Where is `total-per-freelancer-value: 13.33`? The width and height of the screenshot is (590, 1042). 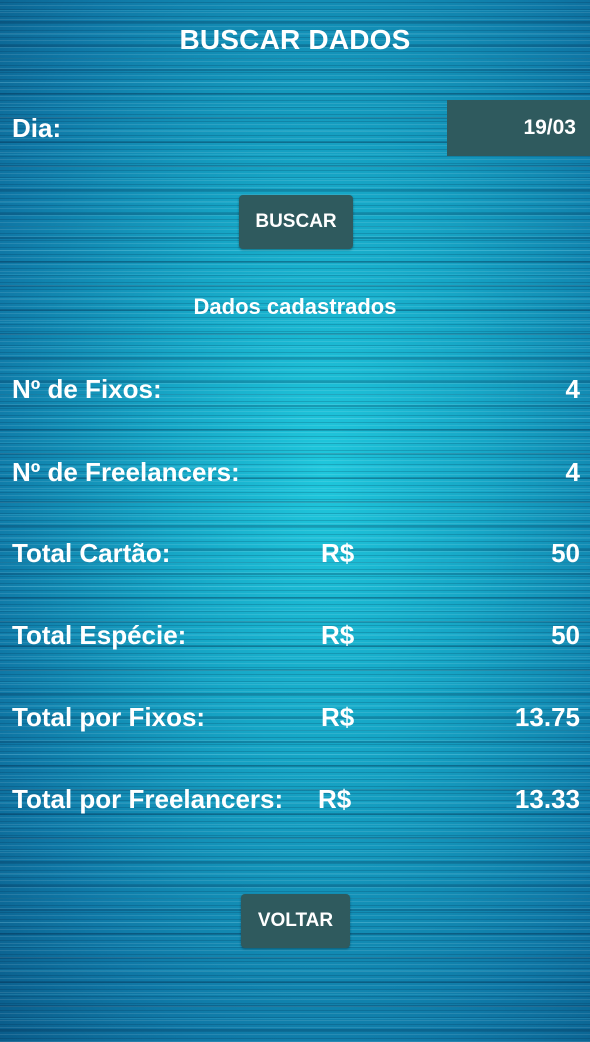 total-per-freelancer-value: 13.33 is located at coordinates (547, 799).